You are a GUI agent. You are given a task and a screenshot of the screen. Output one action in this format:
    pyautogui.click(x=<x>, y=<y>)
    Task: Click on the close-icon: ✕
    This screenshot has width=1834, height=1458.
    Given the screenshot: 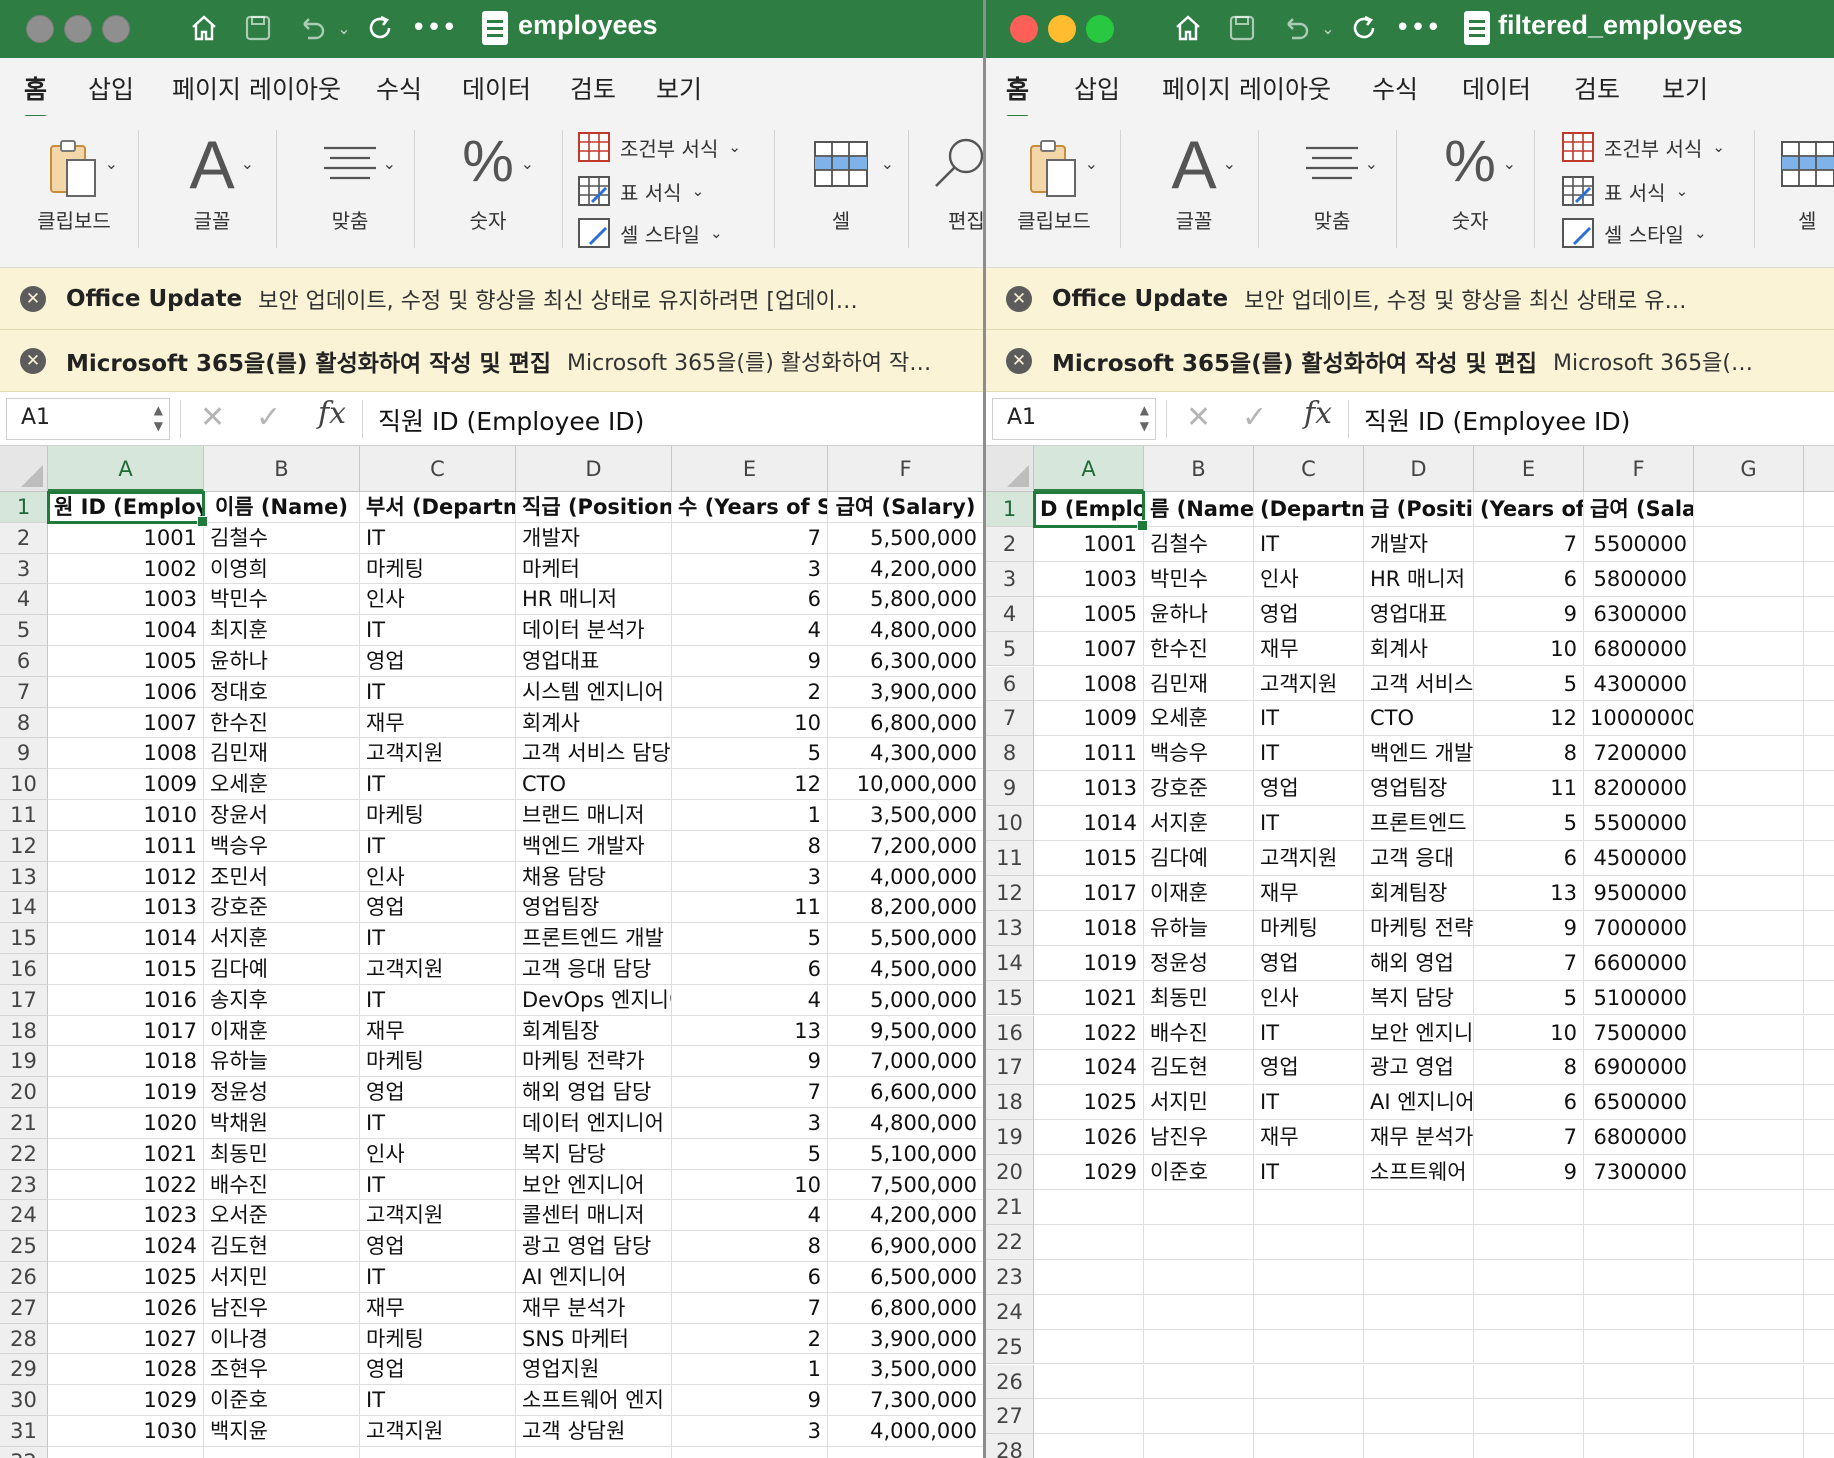 What is the action you would take?
    pyautogui.click(x=33, y=298)
    